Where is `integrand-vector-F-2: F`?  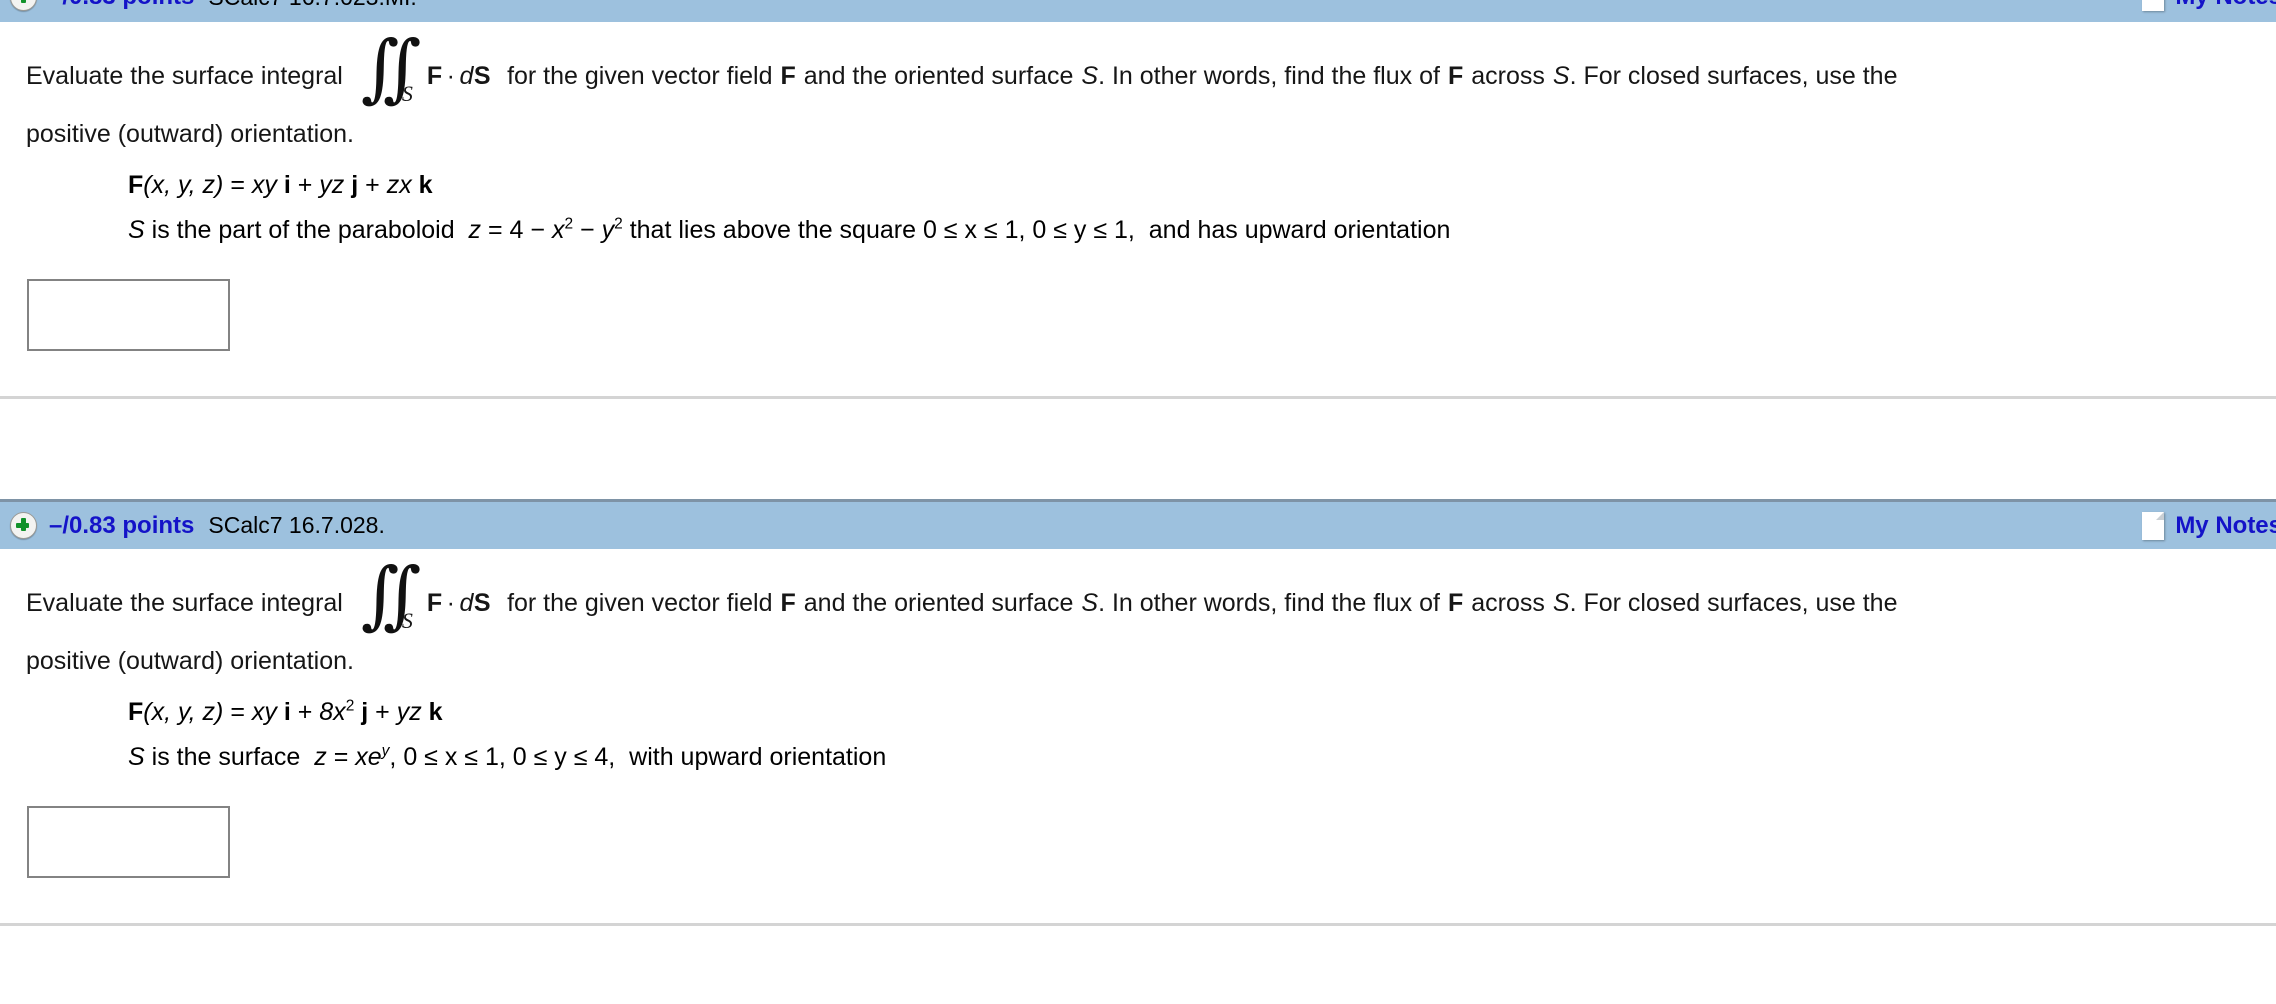
integrand-vector-F-2: F is located at coordinates (434, 602).